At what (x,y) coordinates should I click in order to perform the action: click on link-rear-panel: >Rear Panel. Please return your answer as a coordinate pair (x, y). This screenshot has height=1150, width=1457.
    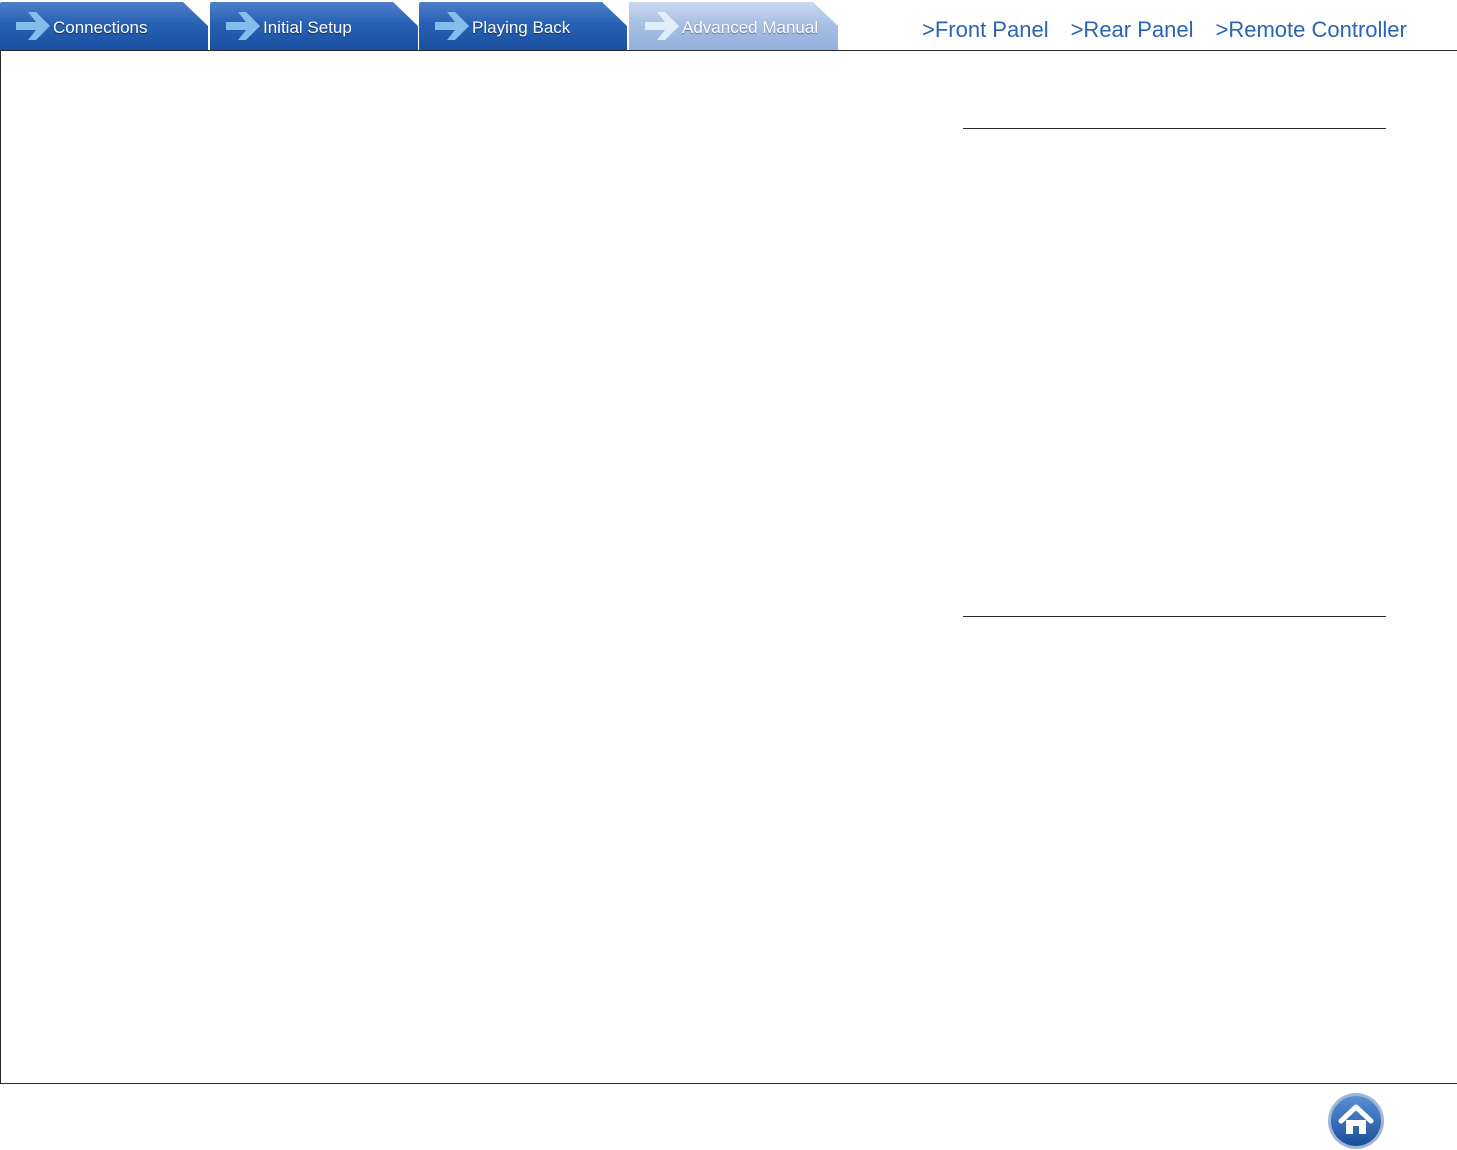
    Looking at the image, I should click on (1132, 30).